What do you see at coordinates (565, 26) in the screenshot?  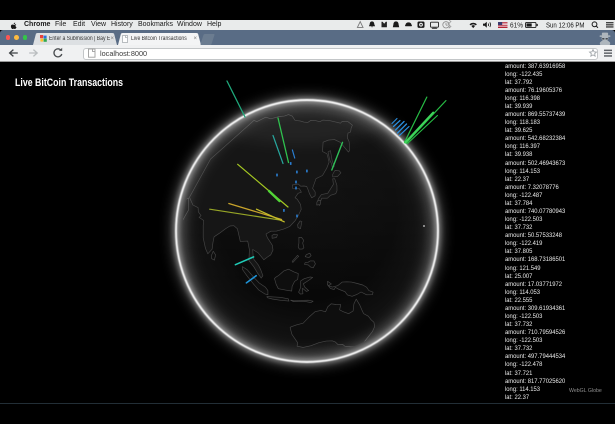 I see `svg-text: Sun 12:06 PM` at bounding box center [565, 26].